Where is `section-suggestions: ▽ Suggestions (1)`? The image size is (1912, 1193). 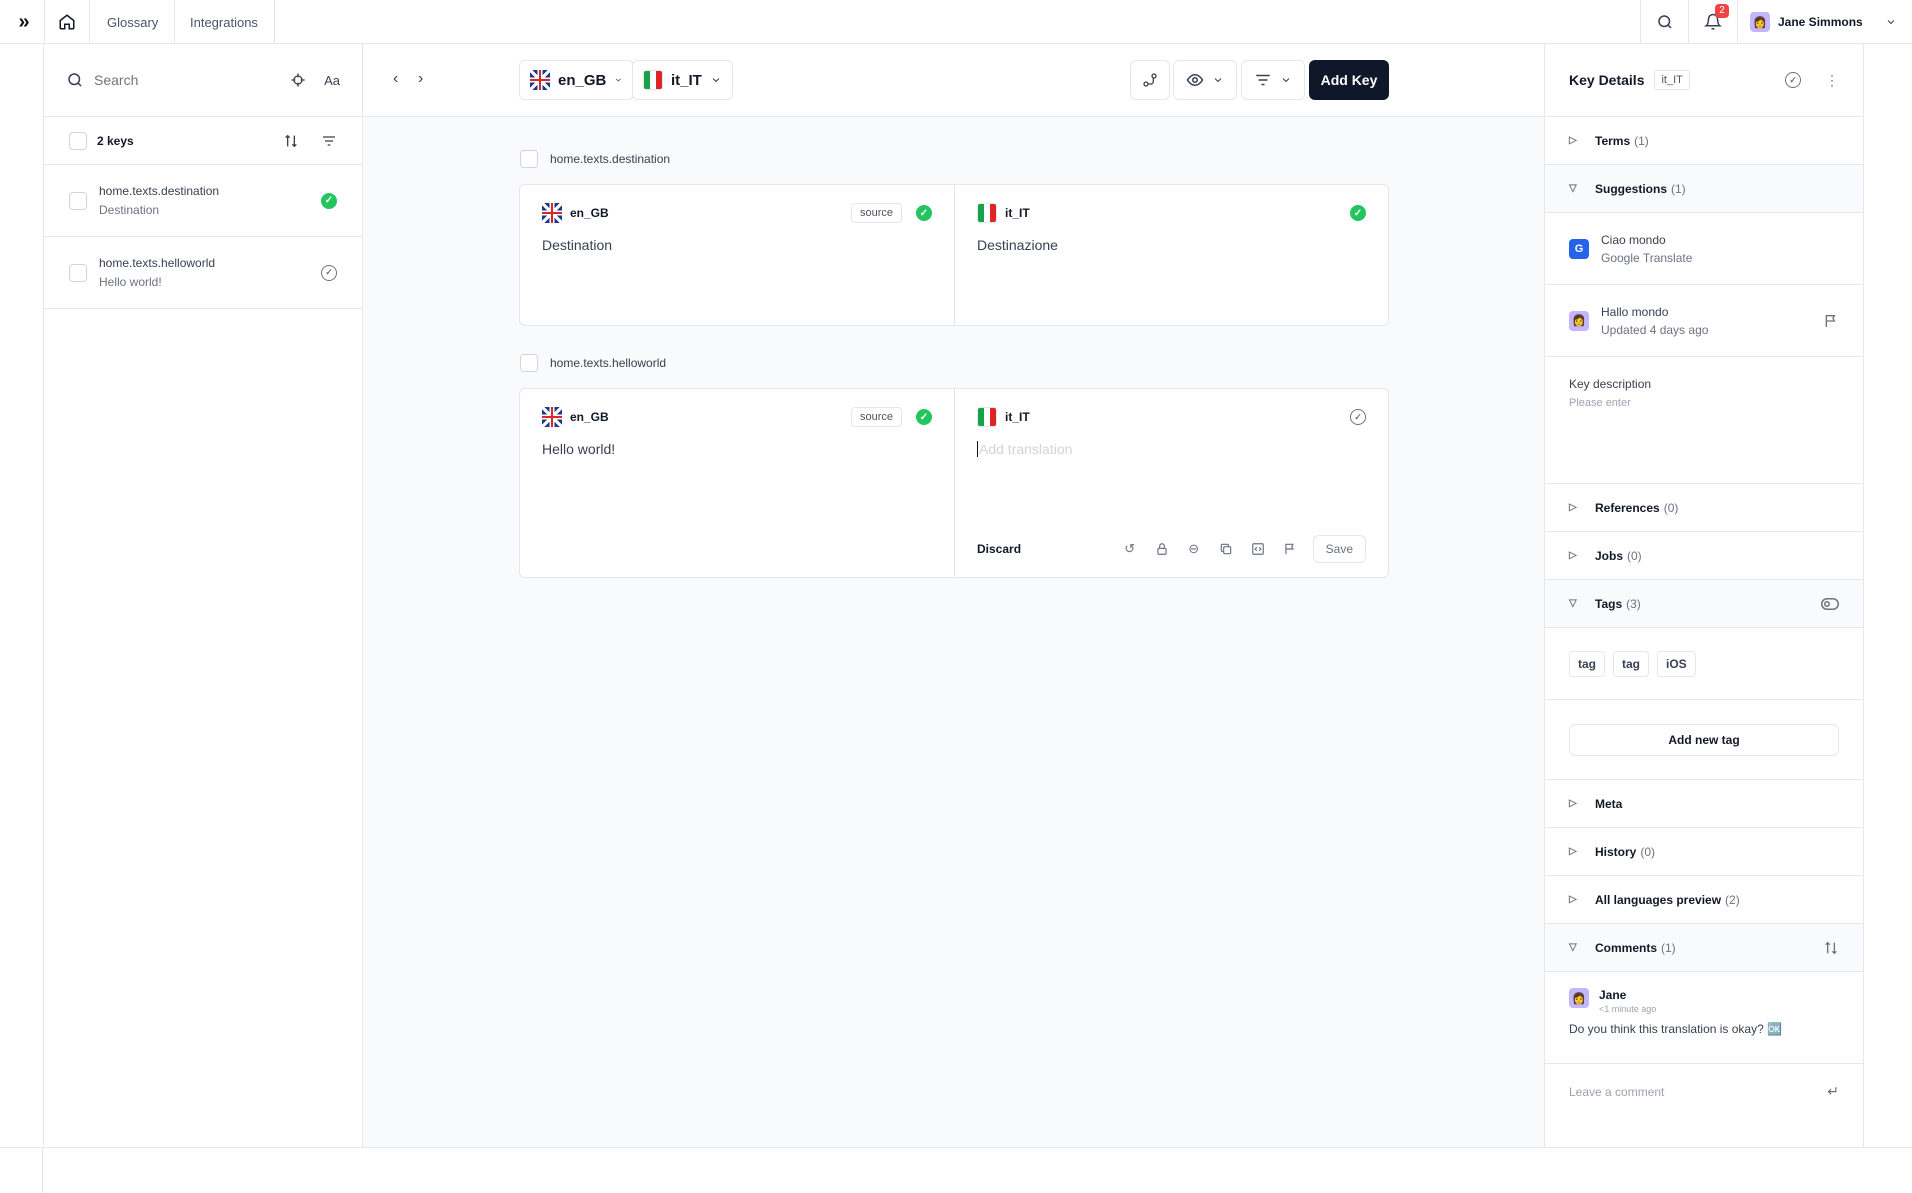
section-suggestions: ▽ Suggestions (1) is located at coordinates (1704, 189).